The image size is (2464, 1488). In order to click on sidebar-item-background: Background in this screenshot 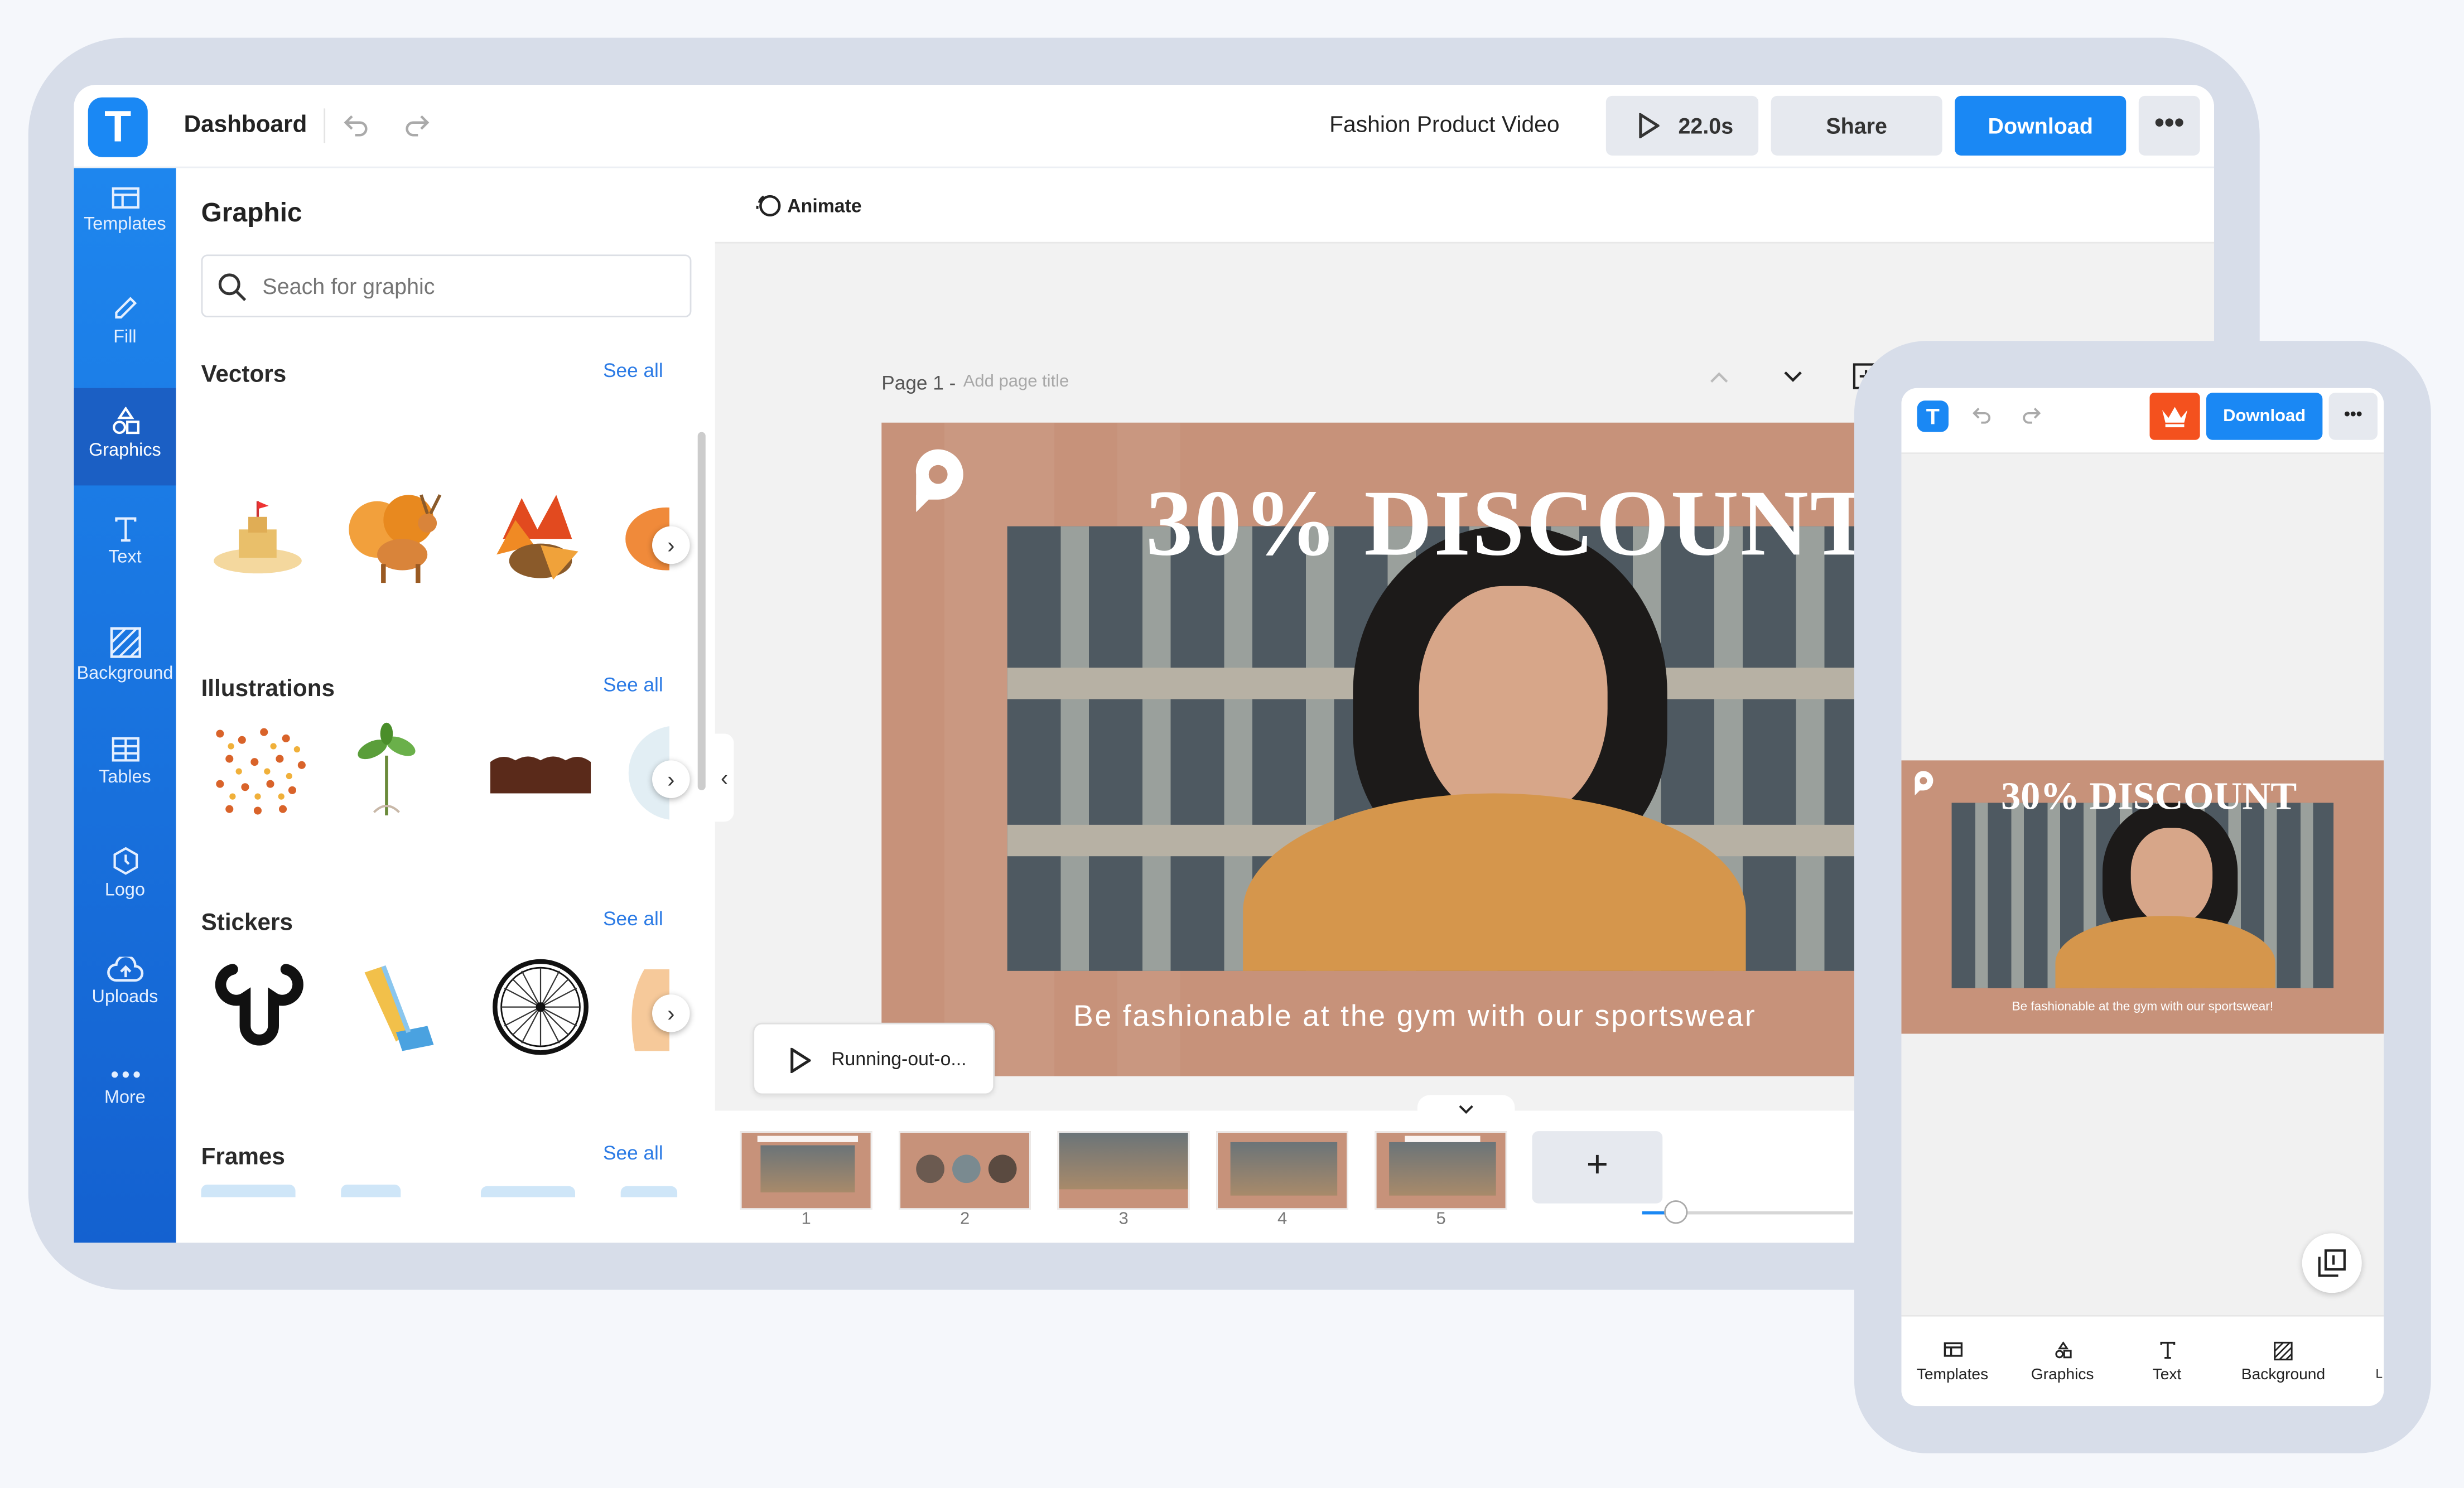, I will do `click(125, 657)`.